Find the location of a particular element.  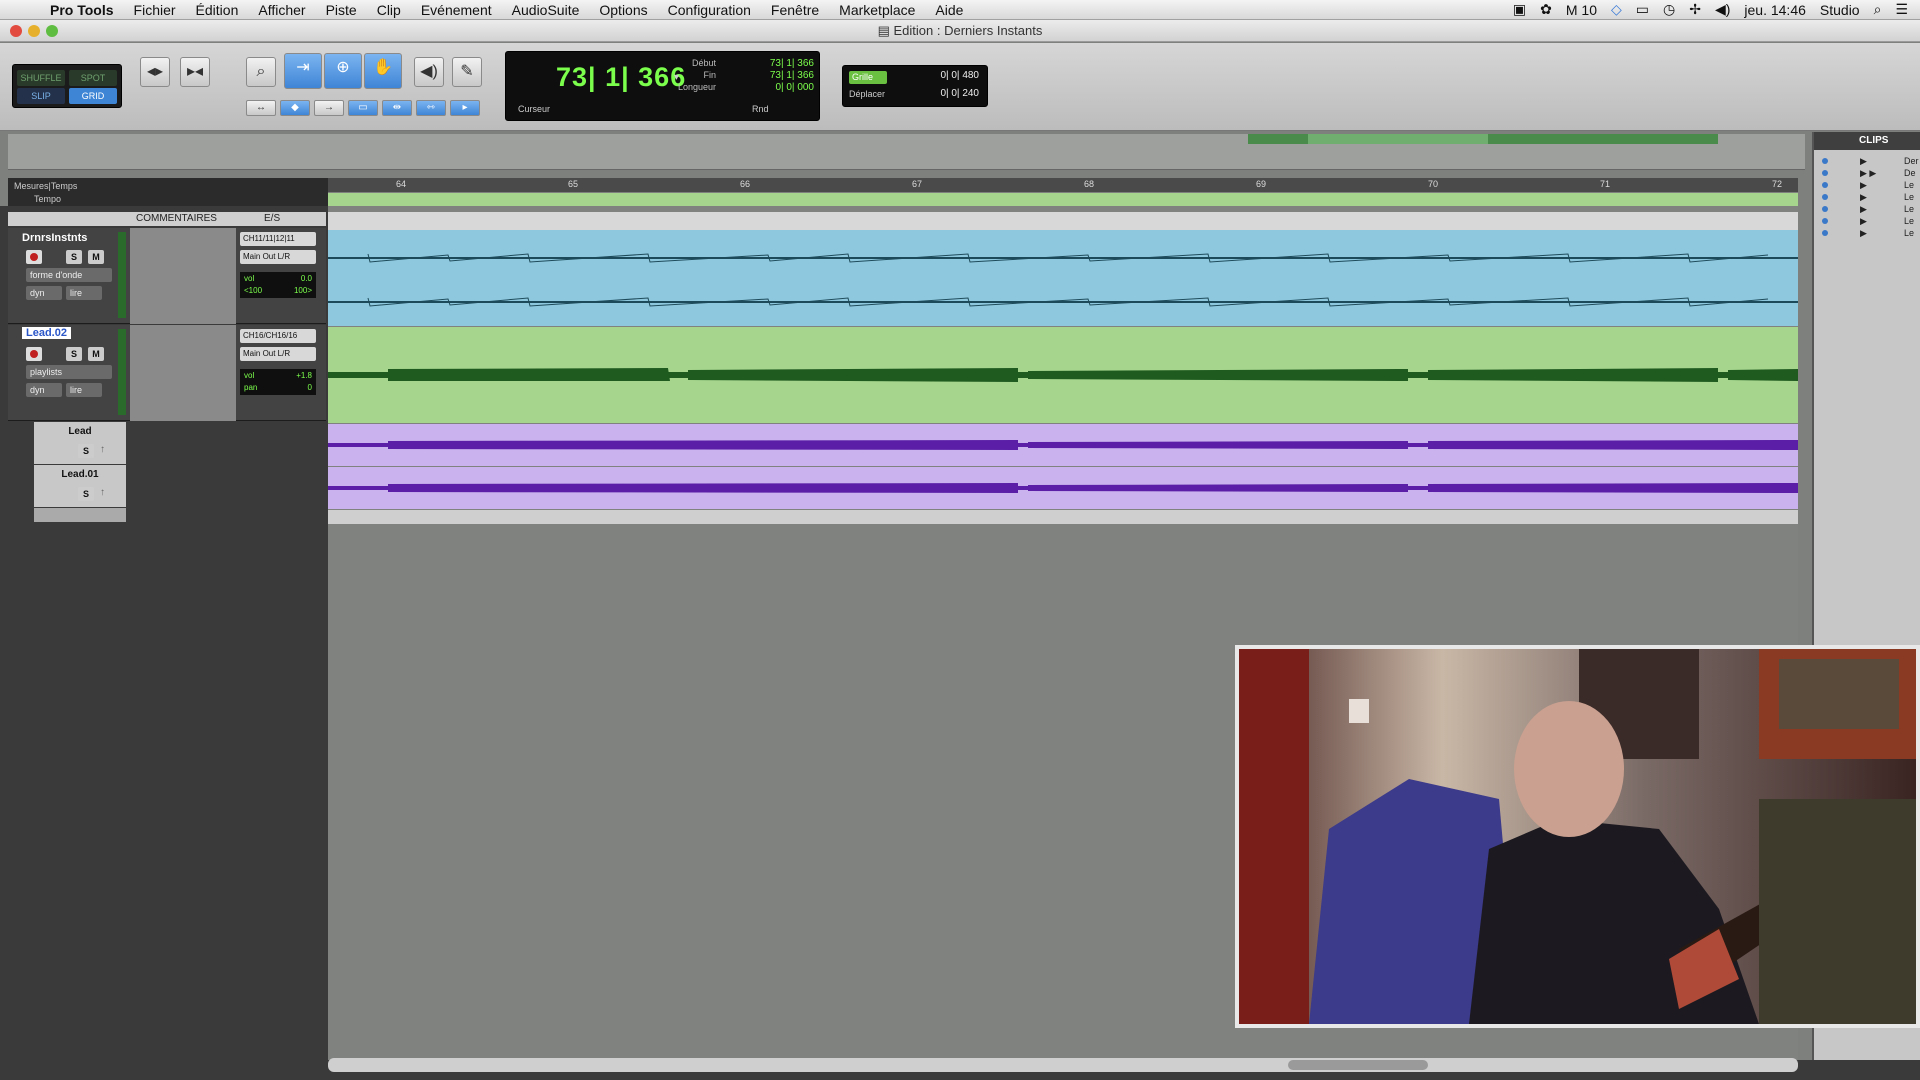

lane-solo-button: S is located at coordinates (86, 451).